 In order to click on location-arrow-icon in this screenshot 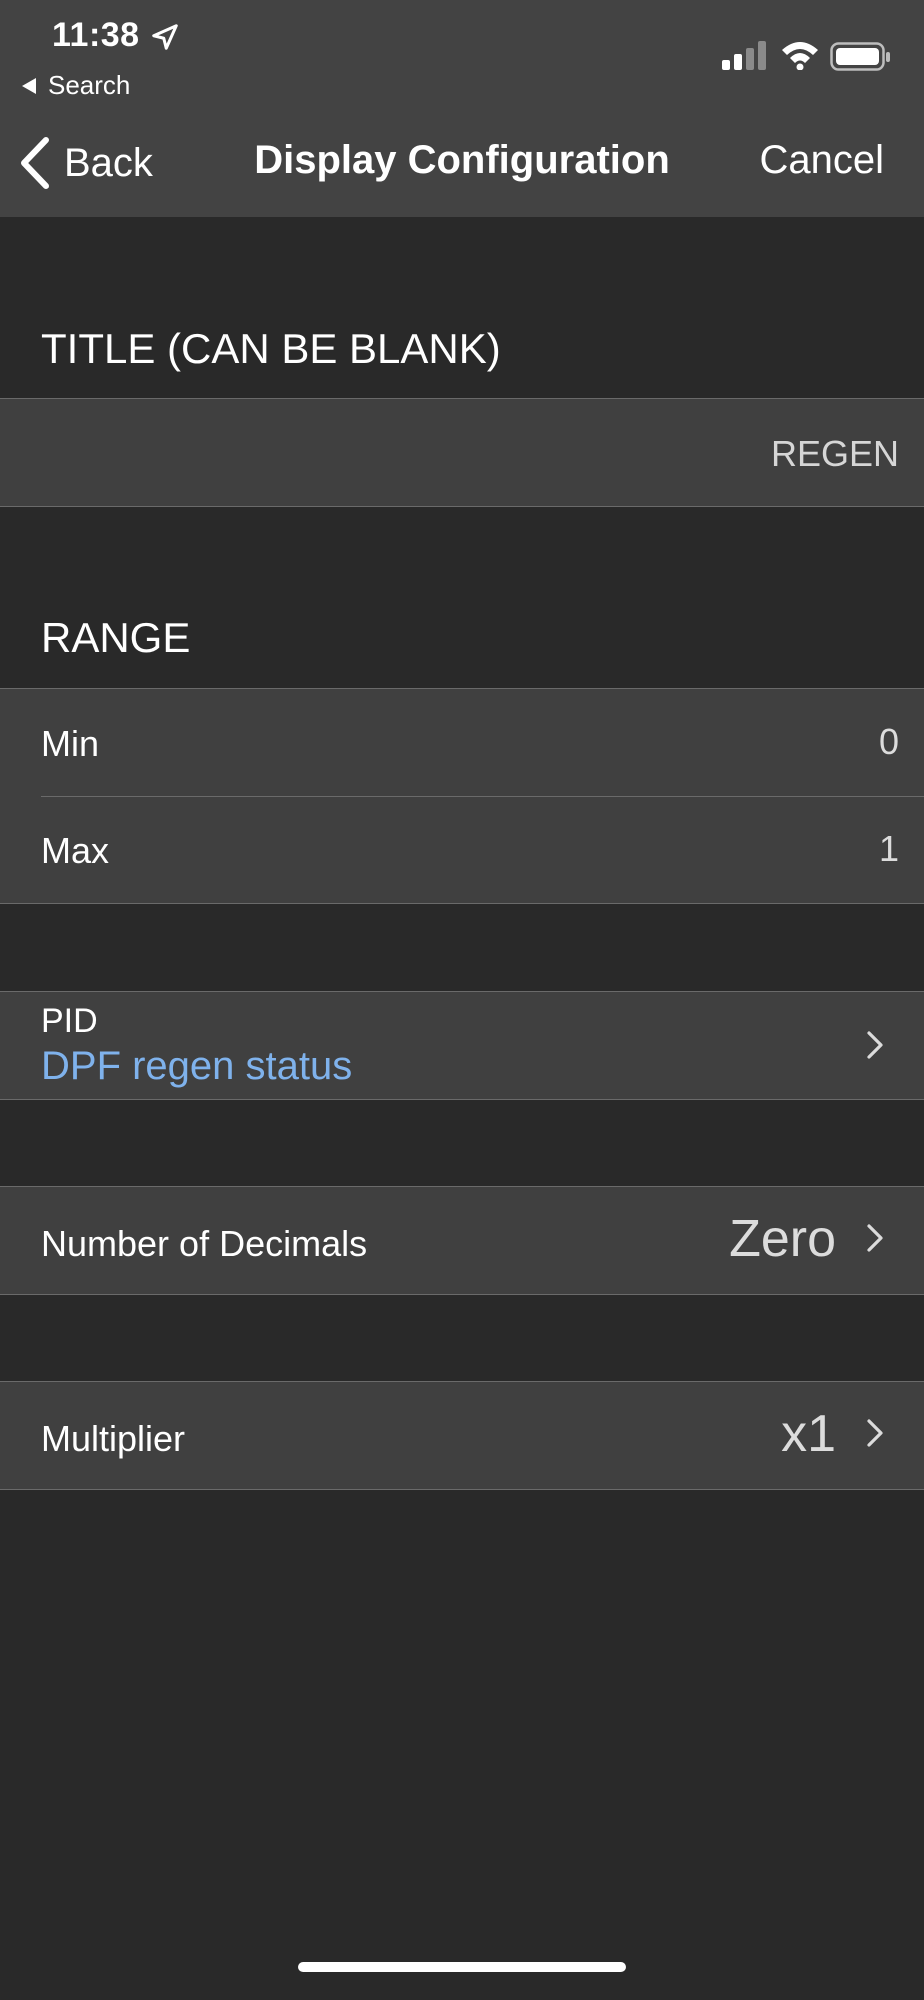, I will do `click(165, 37)`.